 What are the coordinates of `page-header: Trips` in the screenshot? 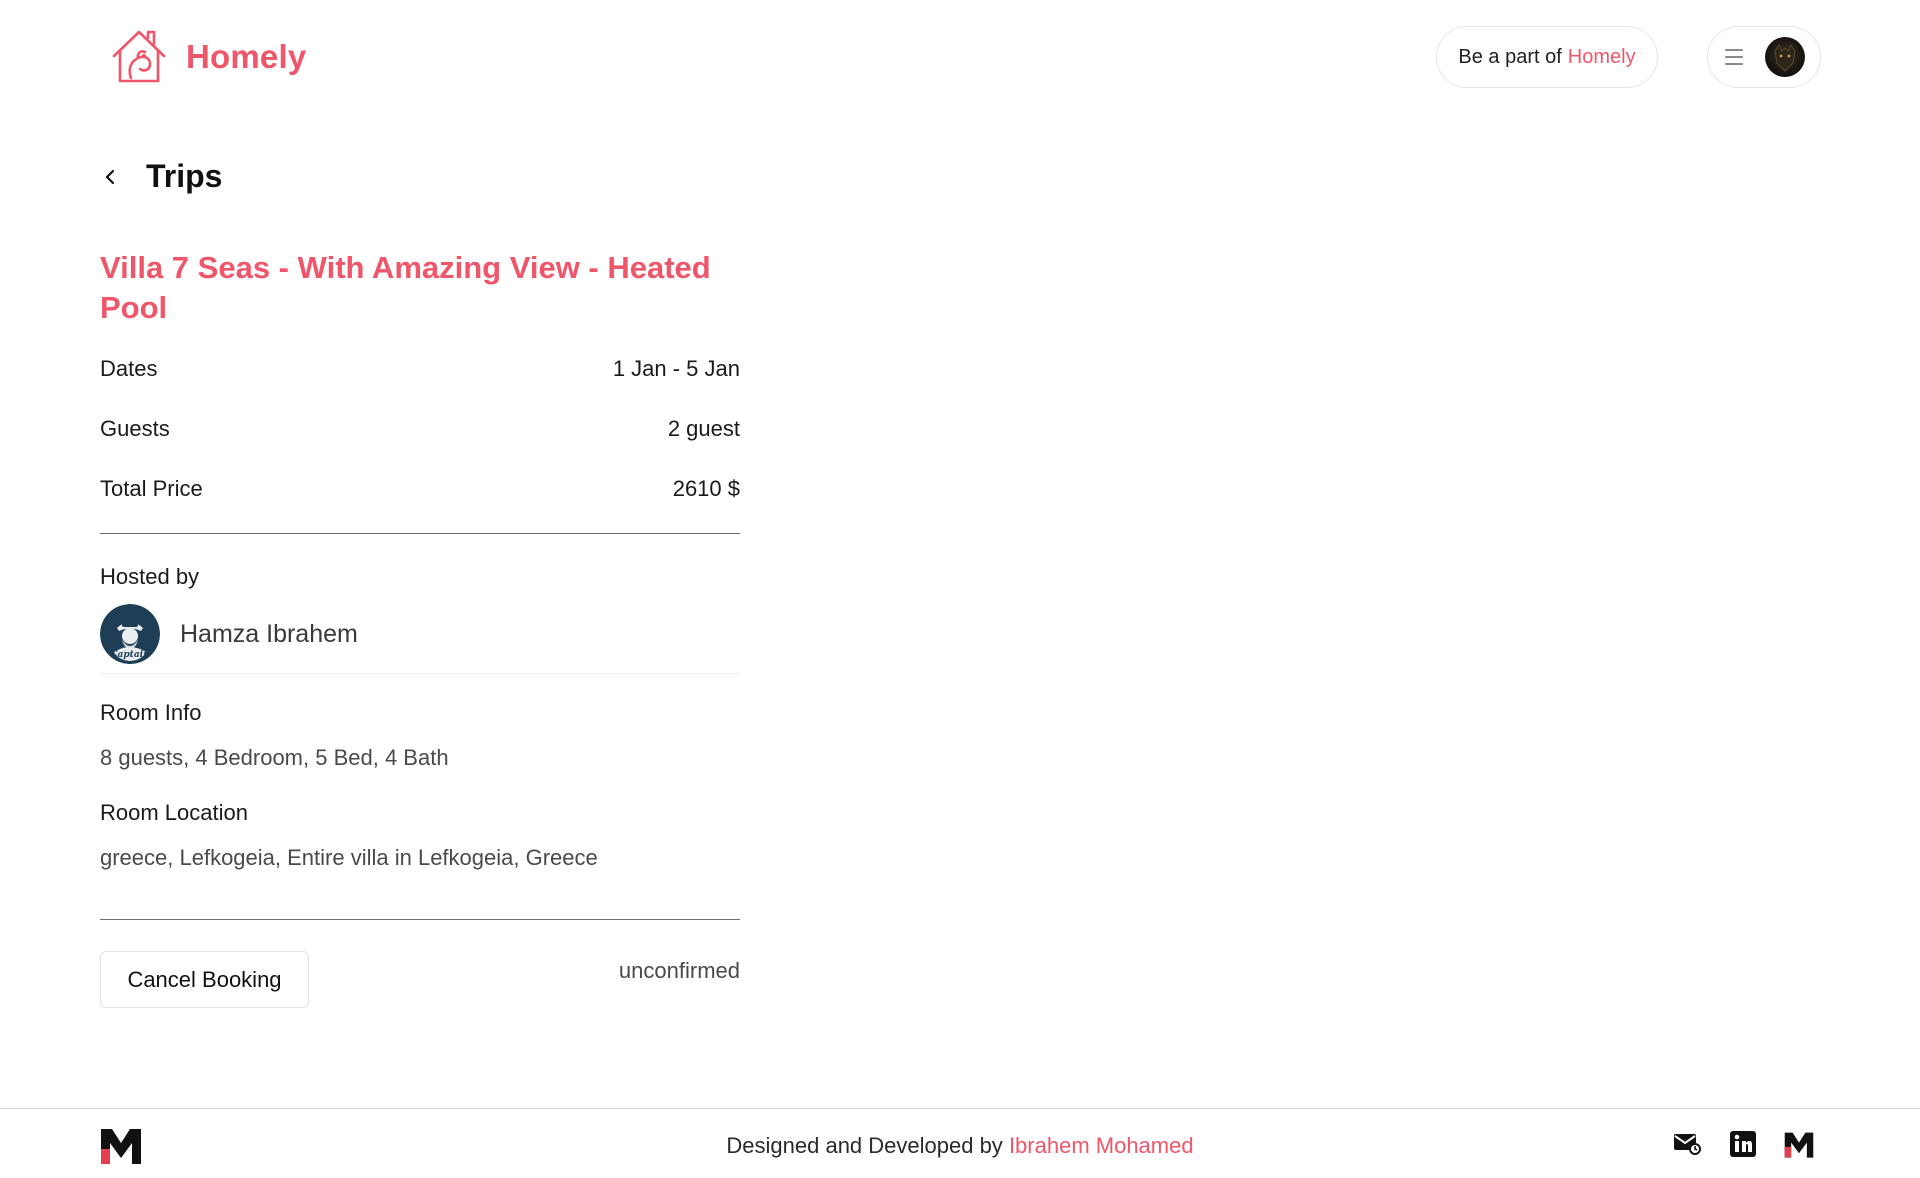 It's located at (161, 176).